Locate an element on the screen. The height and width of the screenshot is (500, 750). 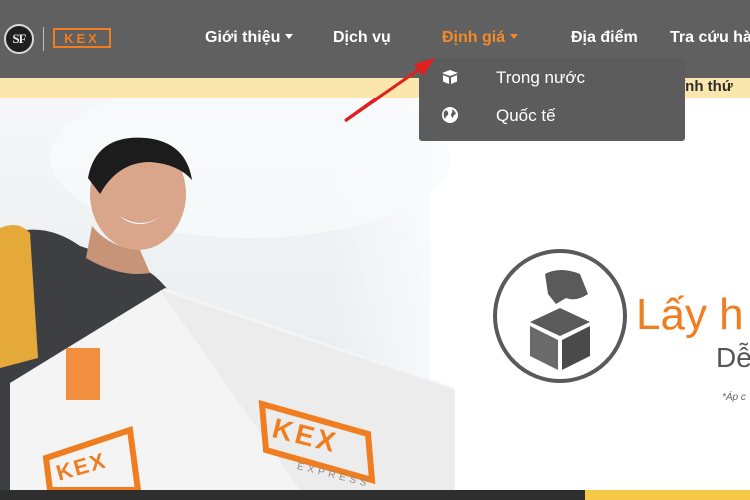
nav-gioi-thieu: Giới thiệu is located at coordinates (249, 38).